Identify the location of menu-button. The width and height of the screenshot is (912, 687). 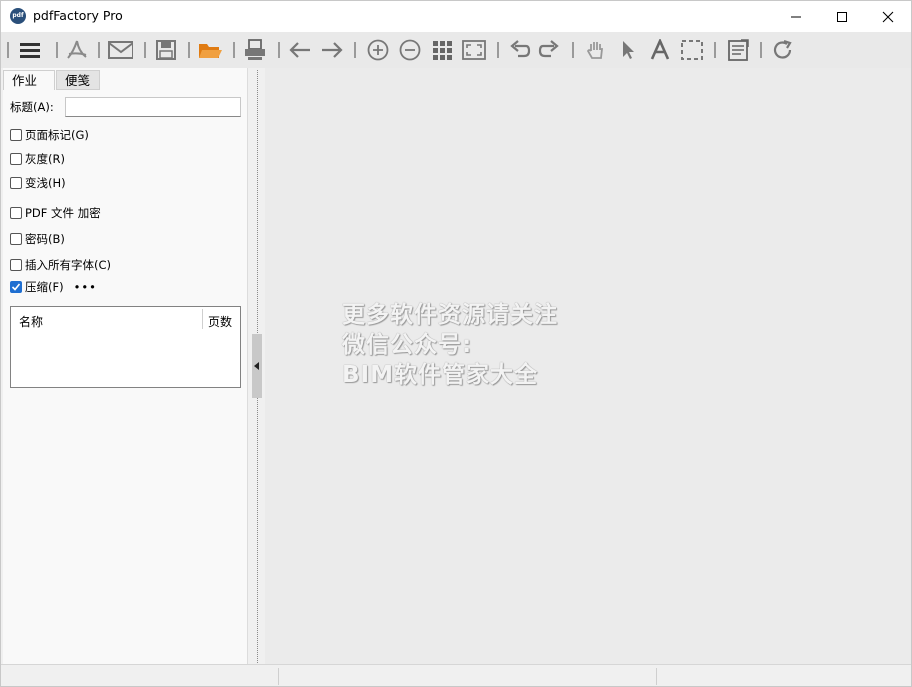
(30, 50).